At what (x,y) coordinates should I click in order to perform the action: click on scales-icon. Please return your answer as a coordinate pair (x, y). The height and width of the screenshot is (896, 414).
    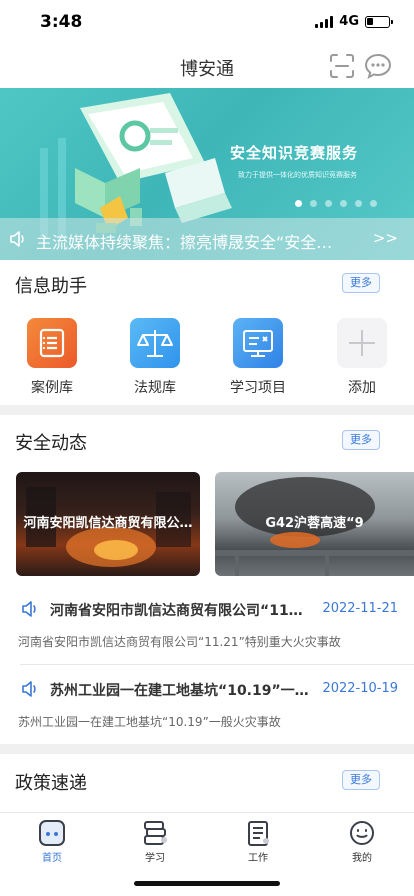
    Looking at the image, I should click on (155, 343).